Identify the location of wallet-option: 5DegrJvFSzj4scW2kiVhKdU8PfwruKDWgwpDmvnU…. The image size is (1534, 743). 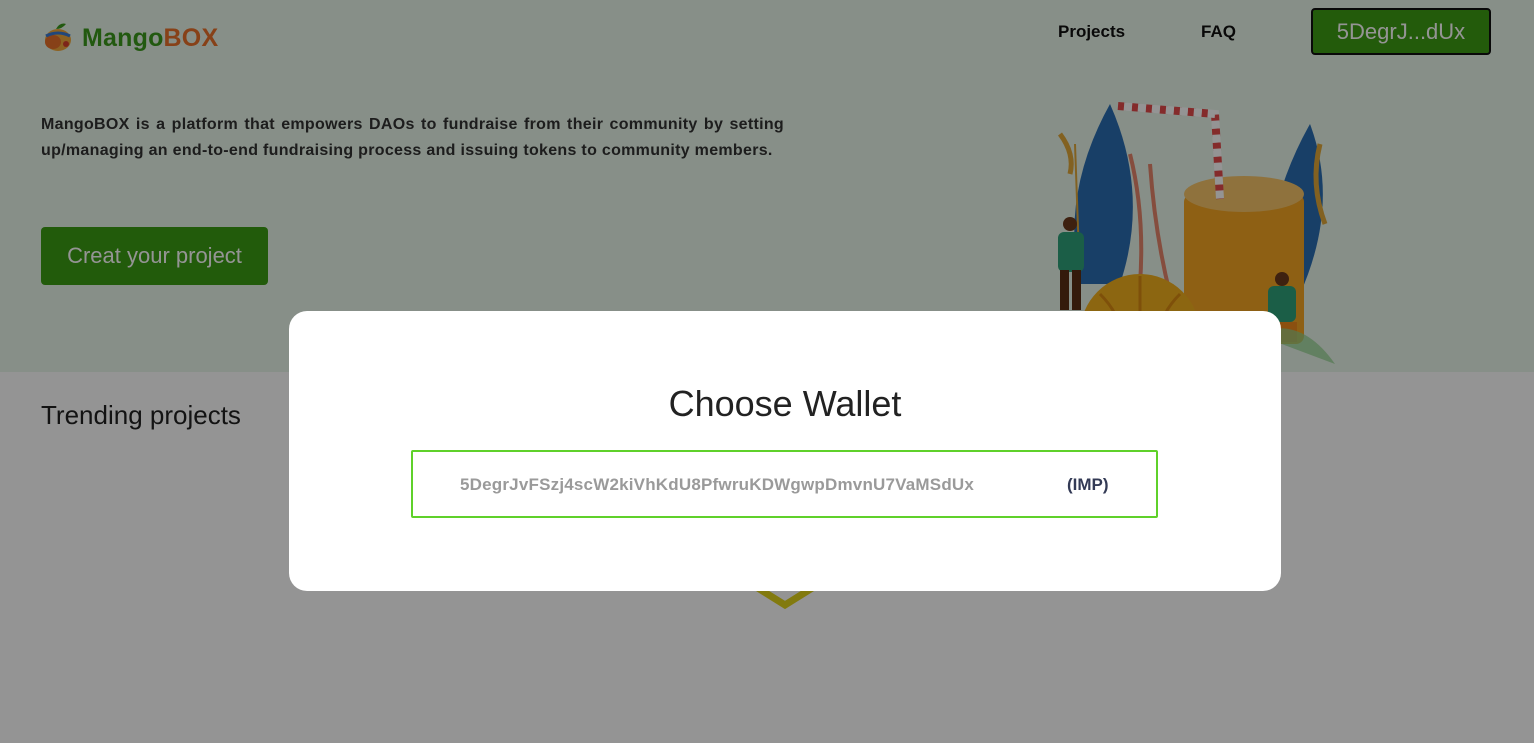
(784, 484).